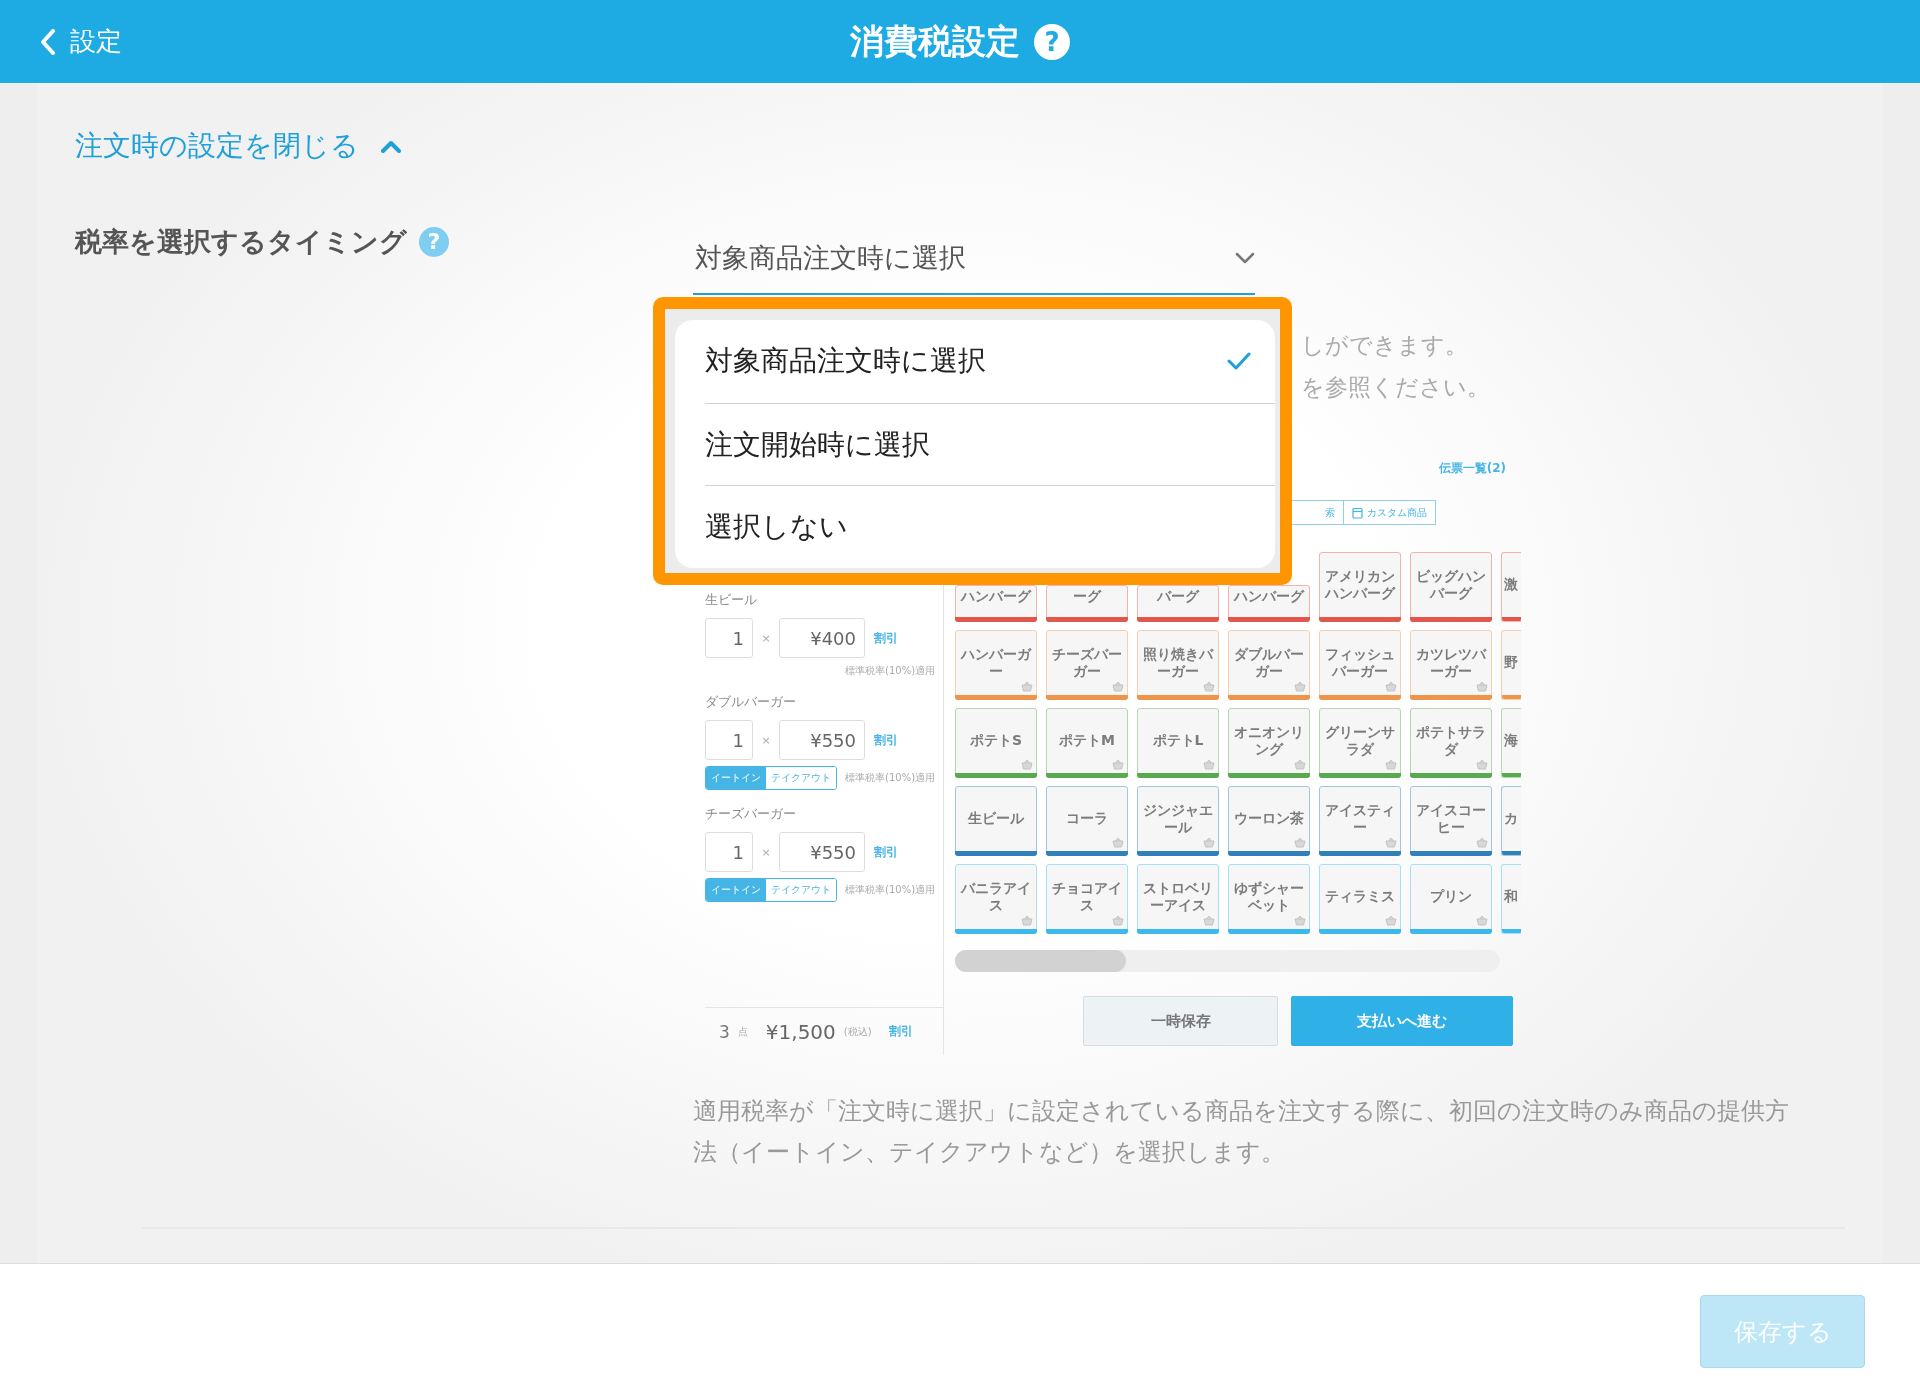  I want to click on product-tile: 激, so click(1511, 587).